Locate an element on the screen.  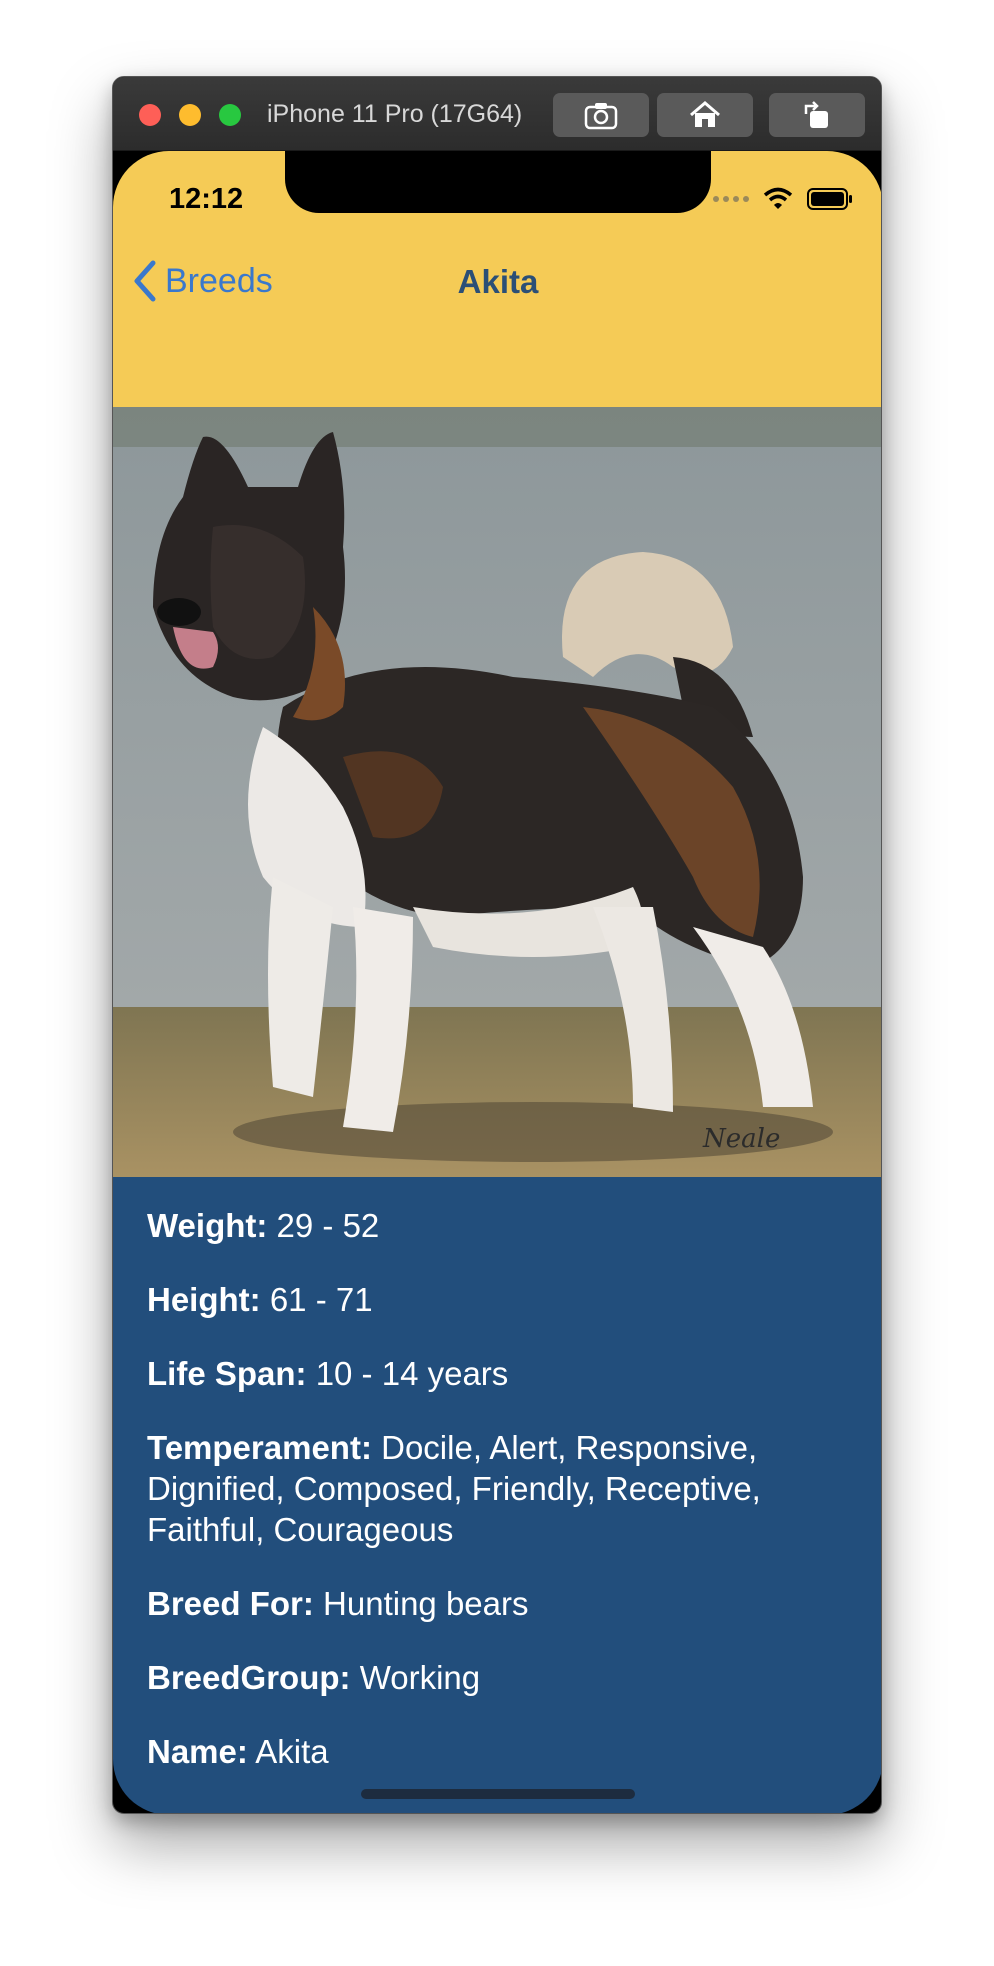
home-icon is located at coordinates (705, 114).